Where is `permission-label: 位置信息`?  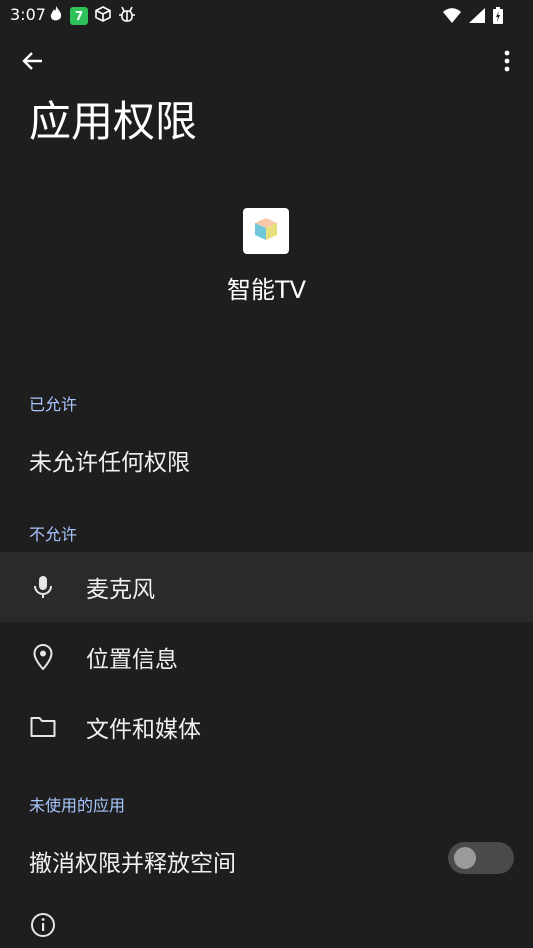
permission-label: 位置信息 is located at coordinates (132, 660).